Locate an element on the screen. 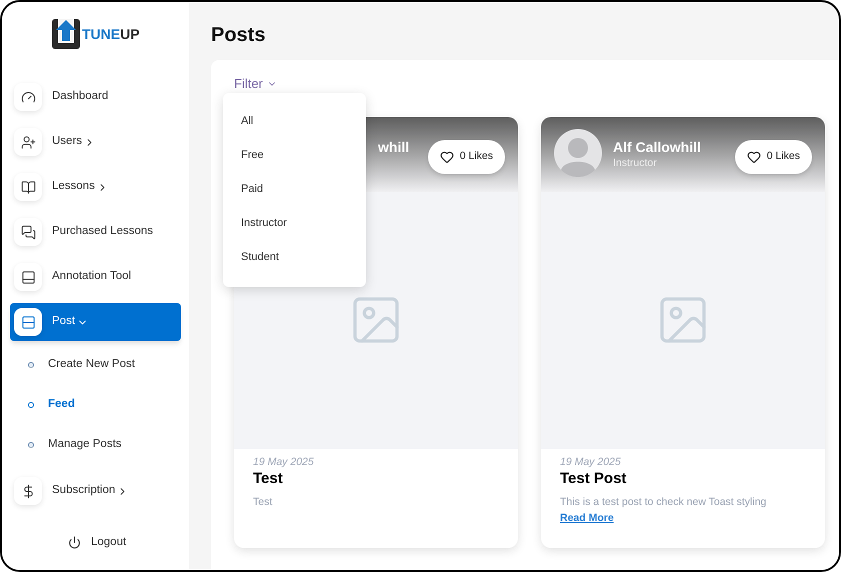  filter-option: All is located at coordinates (294, 121).